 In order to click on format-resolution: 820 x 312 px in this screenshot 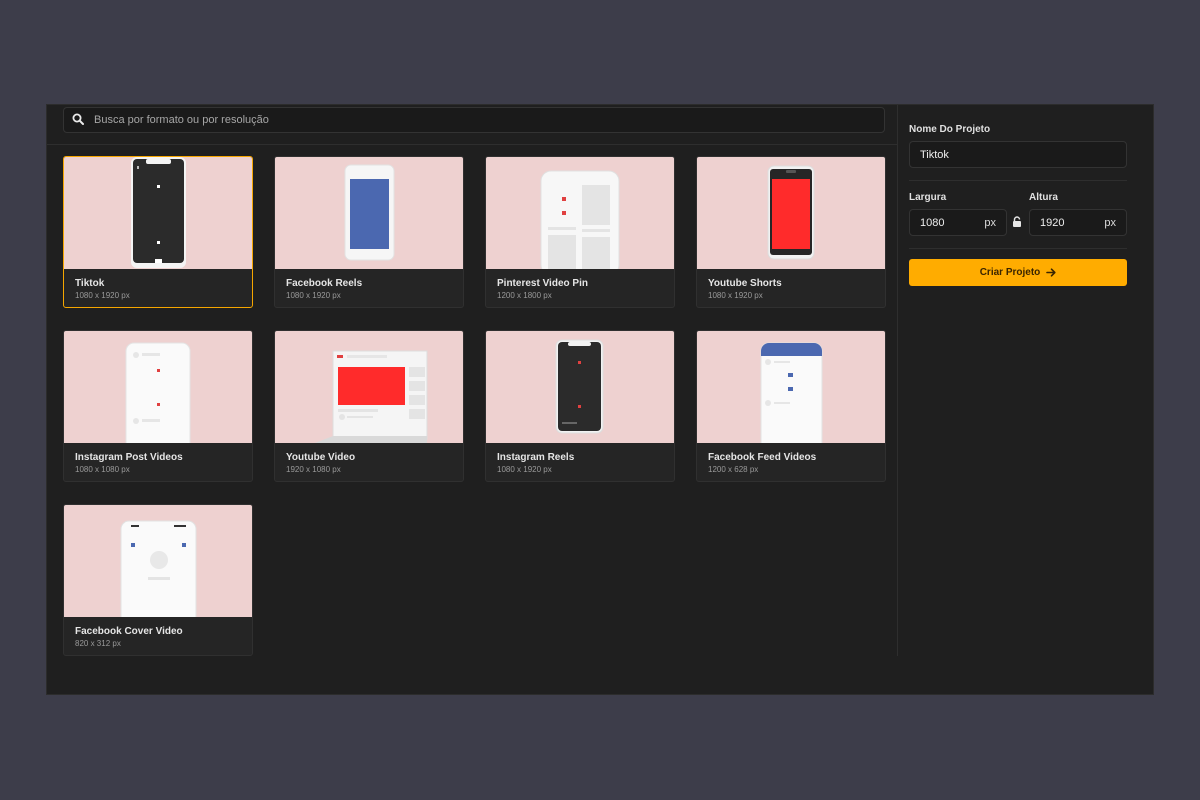, I will do `click(98, 643)`.